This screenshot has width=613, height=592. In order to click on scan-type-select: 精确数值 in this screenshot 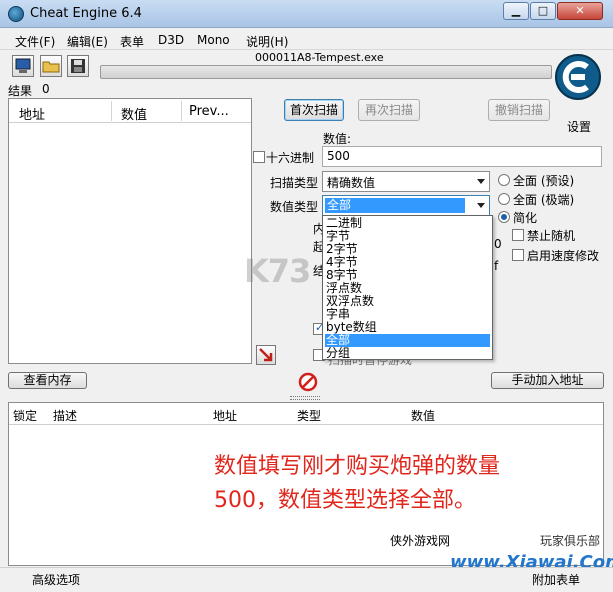, I will do `click(406, 181)`.